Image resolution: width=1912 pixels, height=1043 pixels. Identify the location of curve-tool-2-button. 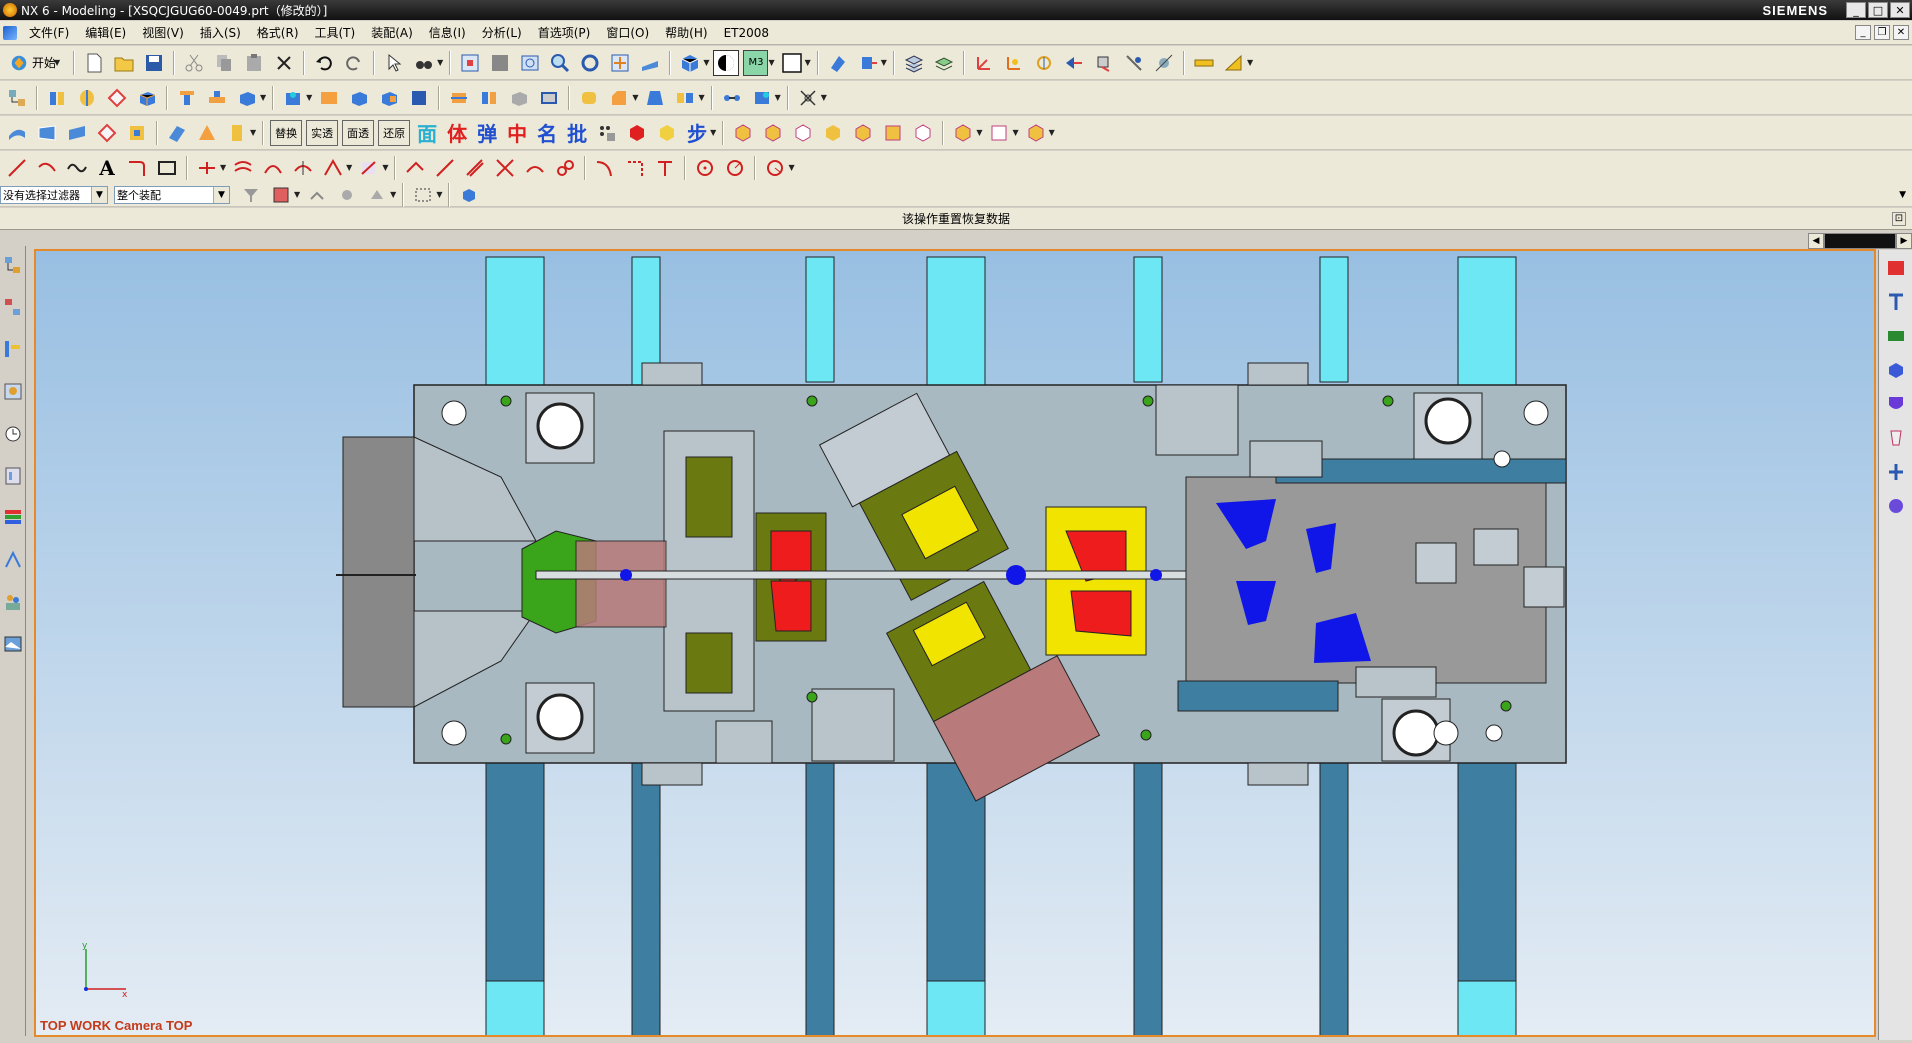
(445, 168).